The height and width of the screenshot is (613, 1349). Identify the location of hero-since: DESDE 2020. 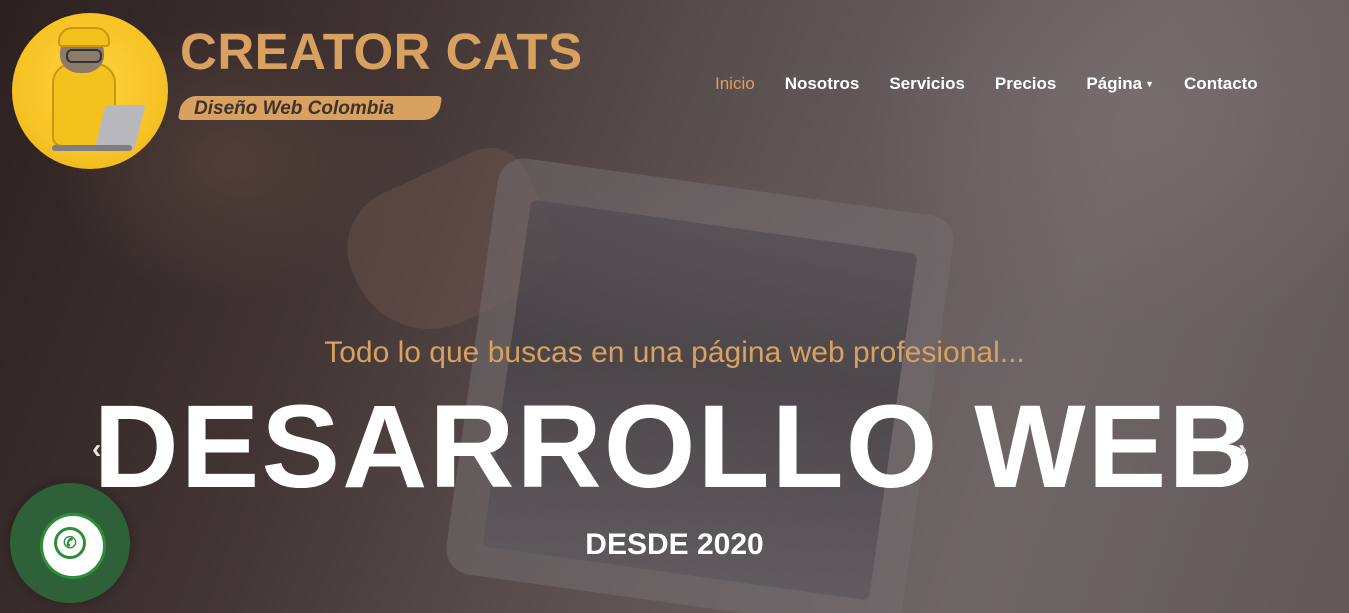
(674, 544).